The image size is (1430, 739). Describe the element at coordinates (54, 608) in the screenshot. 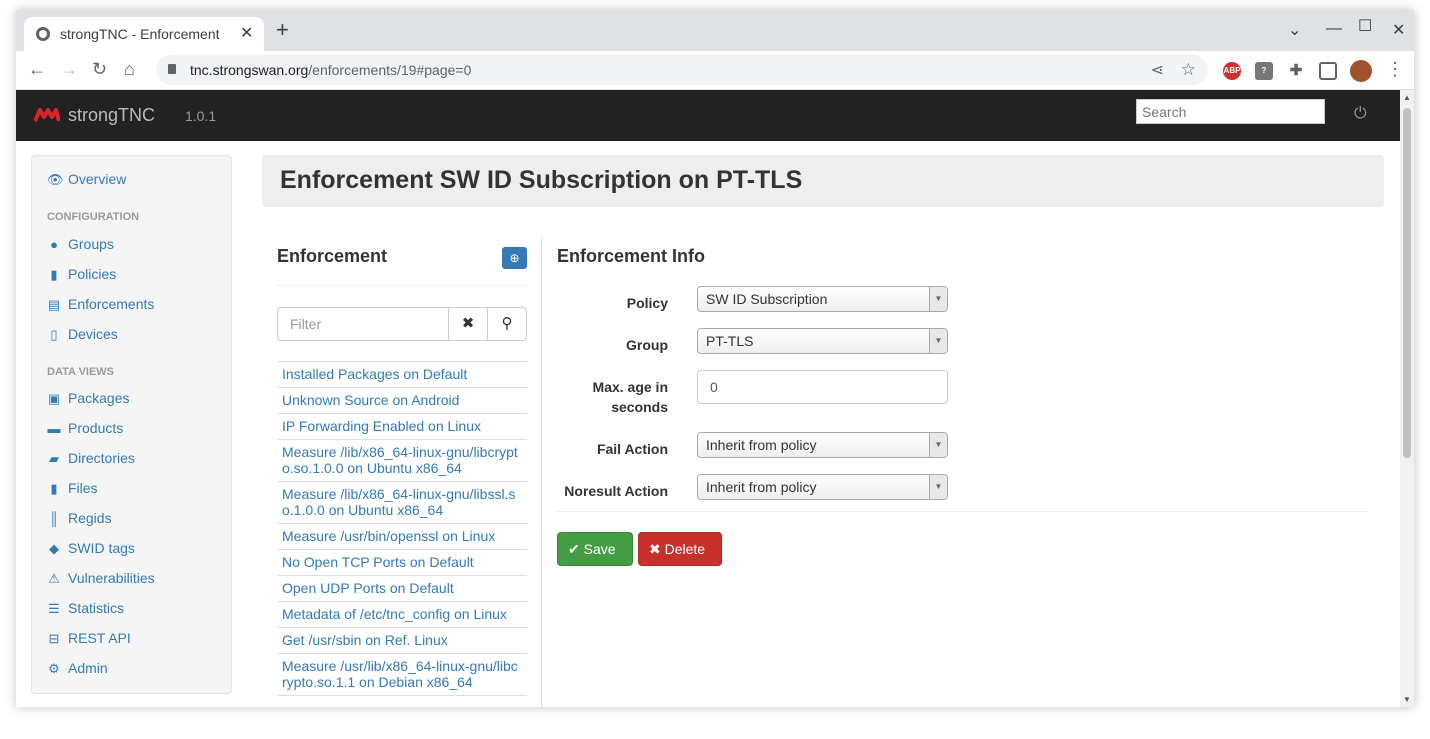

I see `tasks-icon: ☰` at that location.